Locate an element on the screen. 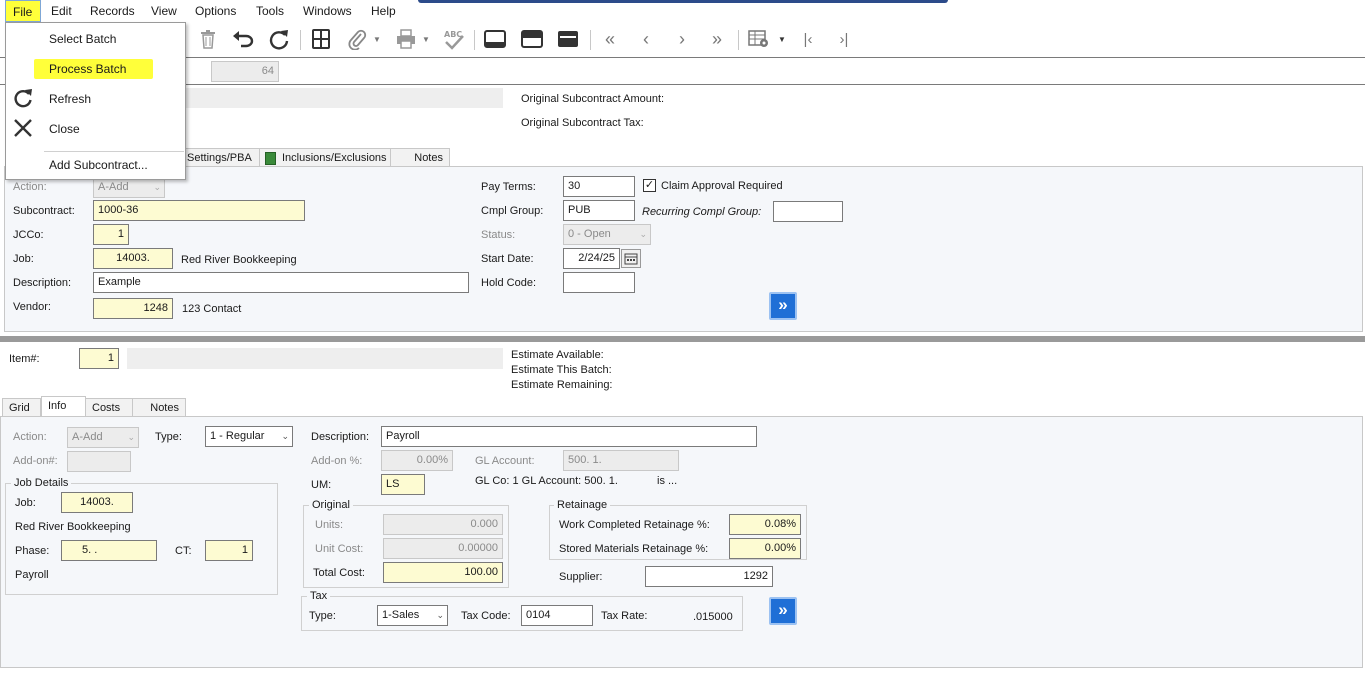 The width and height of the screenshot is (1365, 674). sm-retainage-input: 0.00% is located at coordinates (765, 548).